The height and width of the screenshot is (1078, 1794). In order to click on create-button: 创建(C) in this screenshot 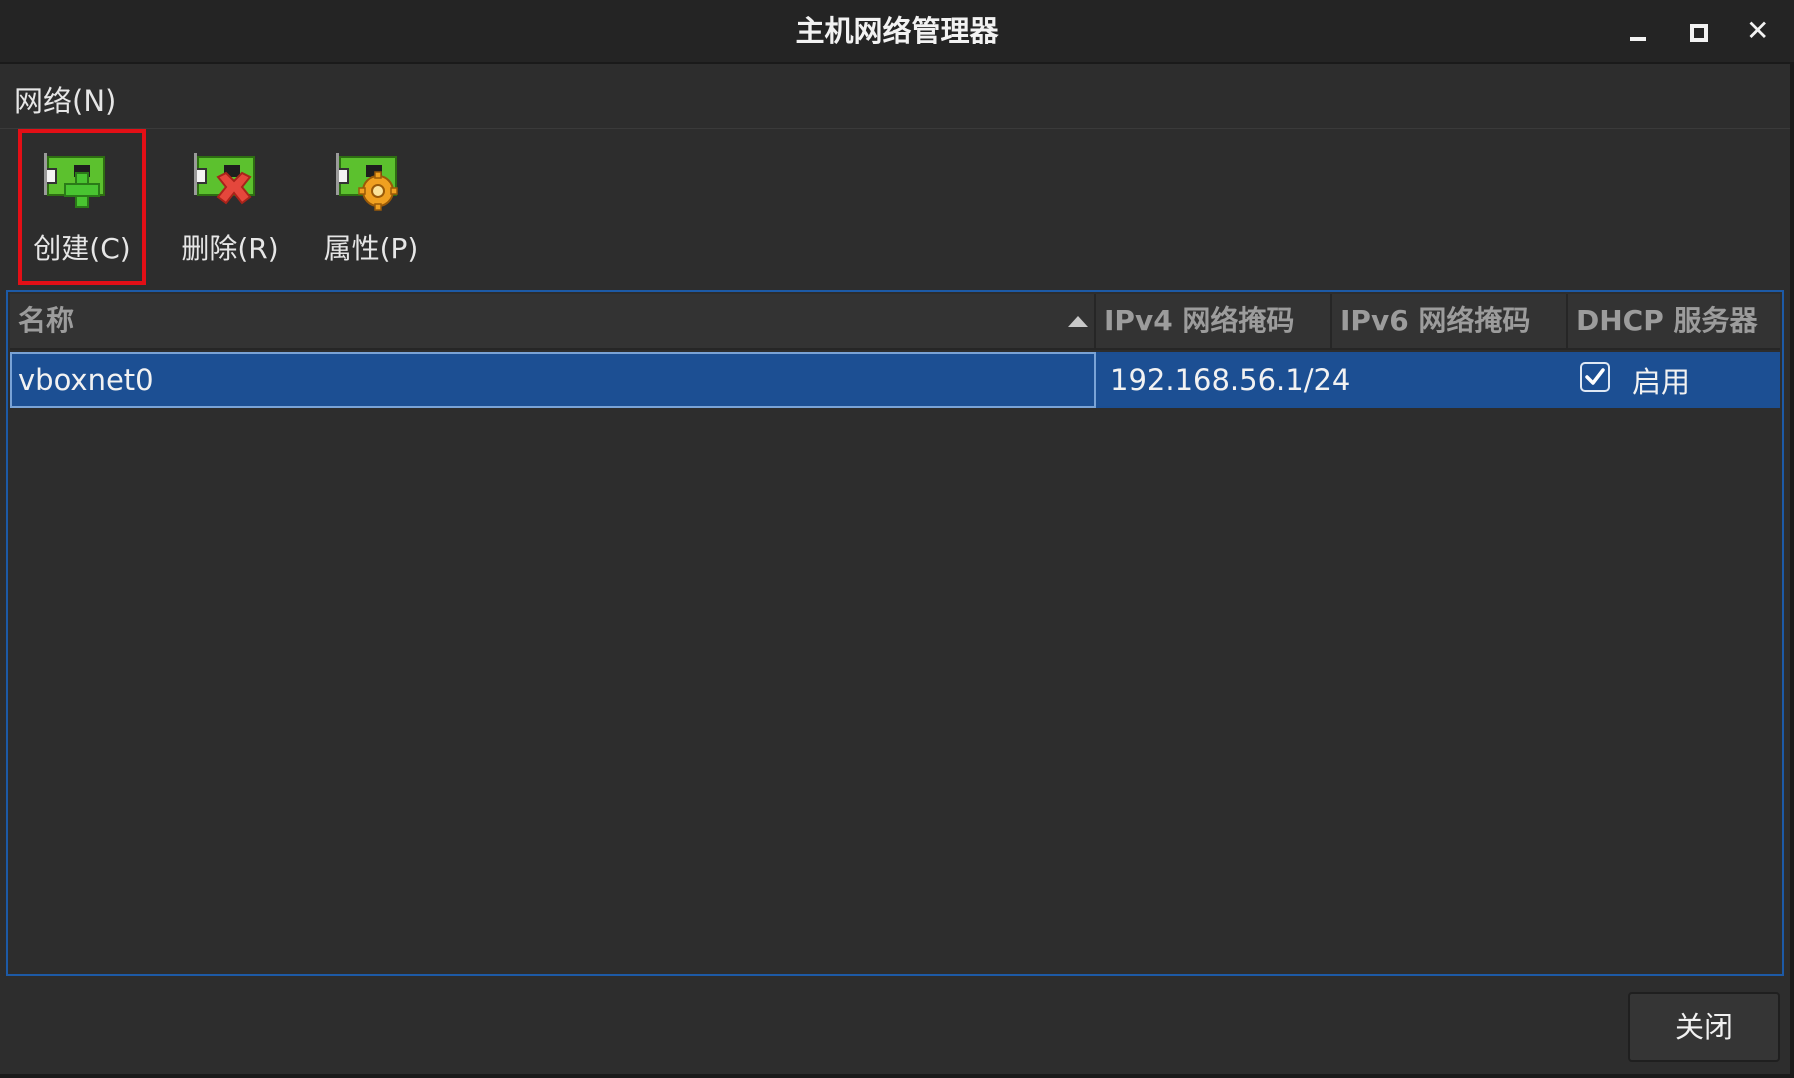, I will do `click(82, 207)`.